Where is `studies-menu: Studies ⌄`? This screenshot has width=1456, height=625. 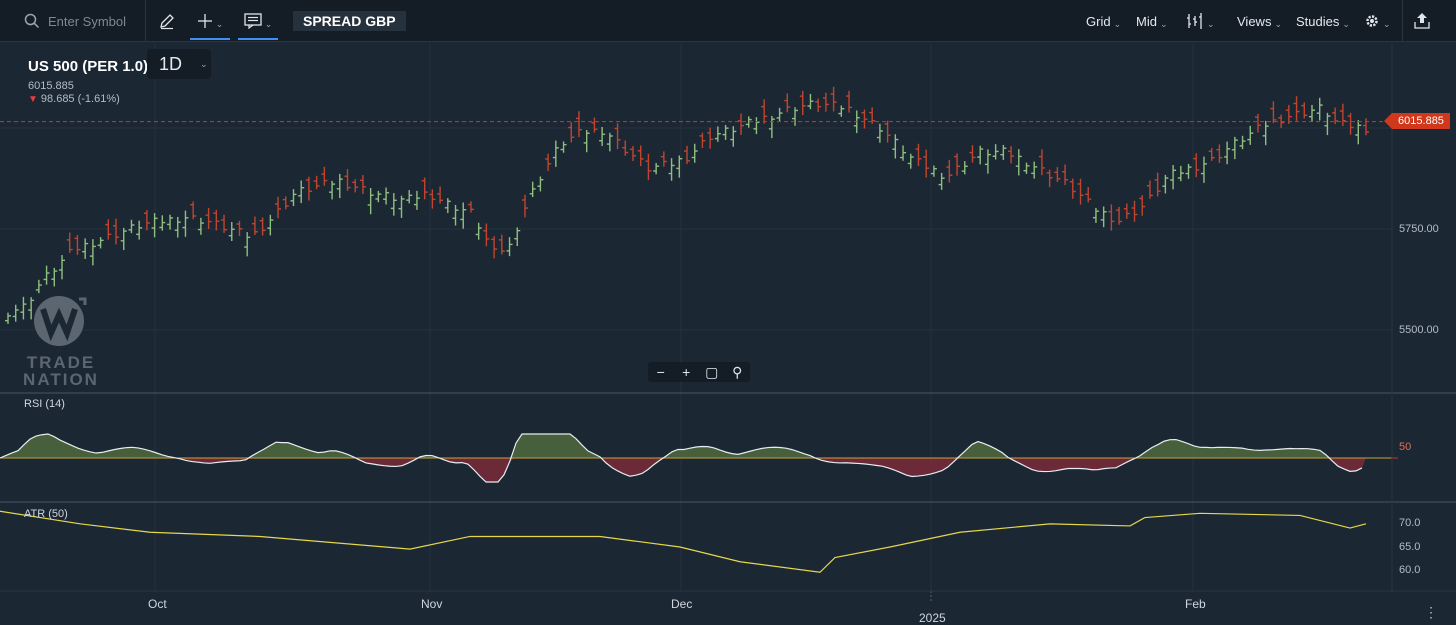
studies-menu: Studies ⌄ is located at coordinates (1323, 21).